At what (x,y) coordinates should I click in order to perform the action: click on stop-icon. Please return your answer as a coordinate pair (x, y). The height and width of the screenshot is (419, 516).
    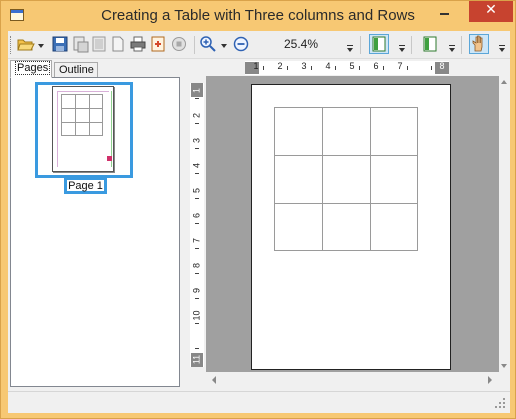
    Looking at the image, I should click on (179, 44).